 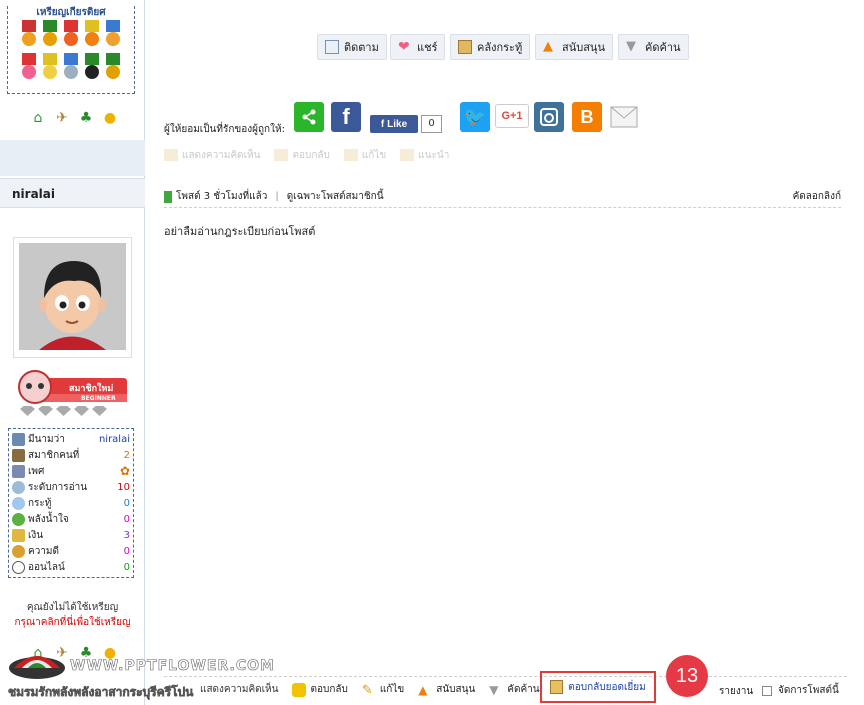 I want to click on stat-row: มีนามว่า niralai, so click(x=71, y=439).